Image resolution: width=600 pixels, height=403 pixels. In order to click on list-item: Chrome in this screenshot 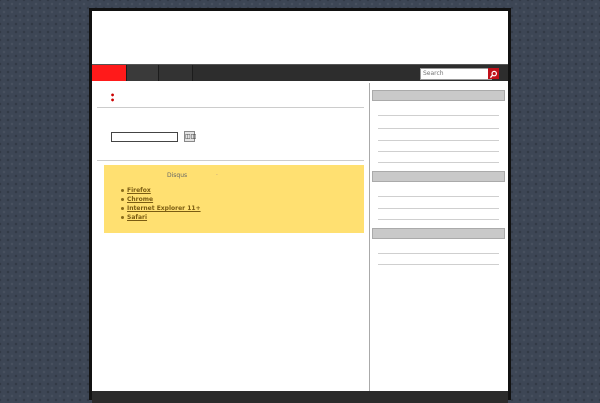, I will do `click(161, 199)`.